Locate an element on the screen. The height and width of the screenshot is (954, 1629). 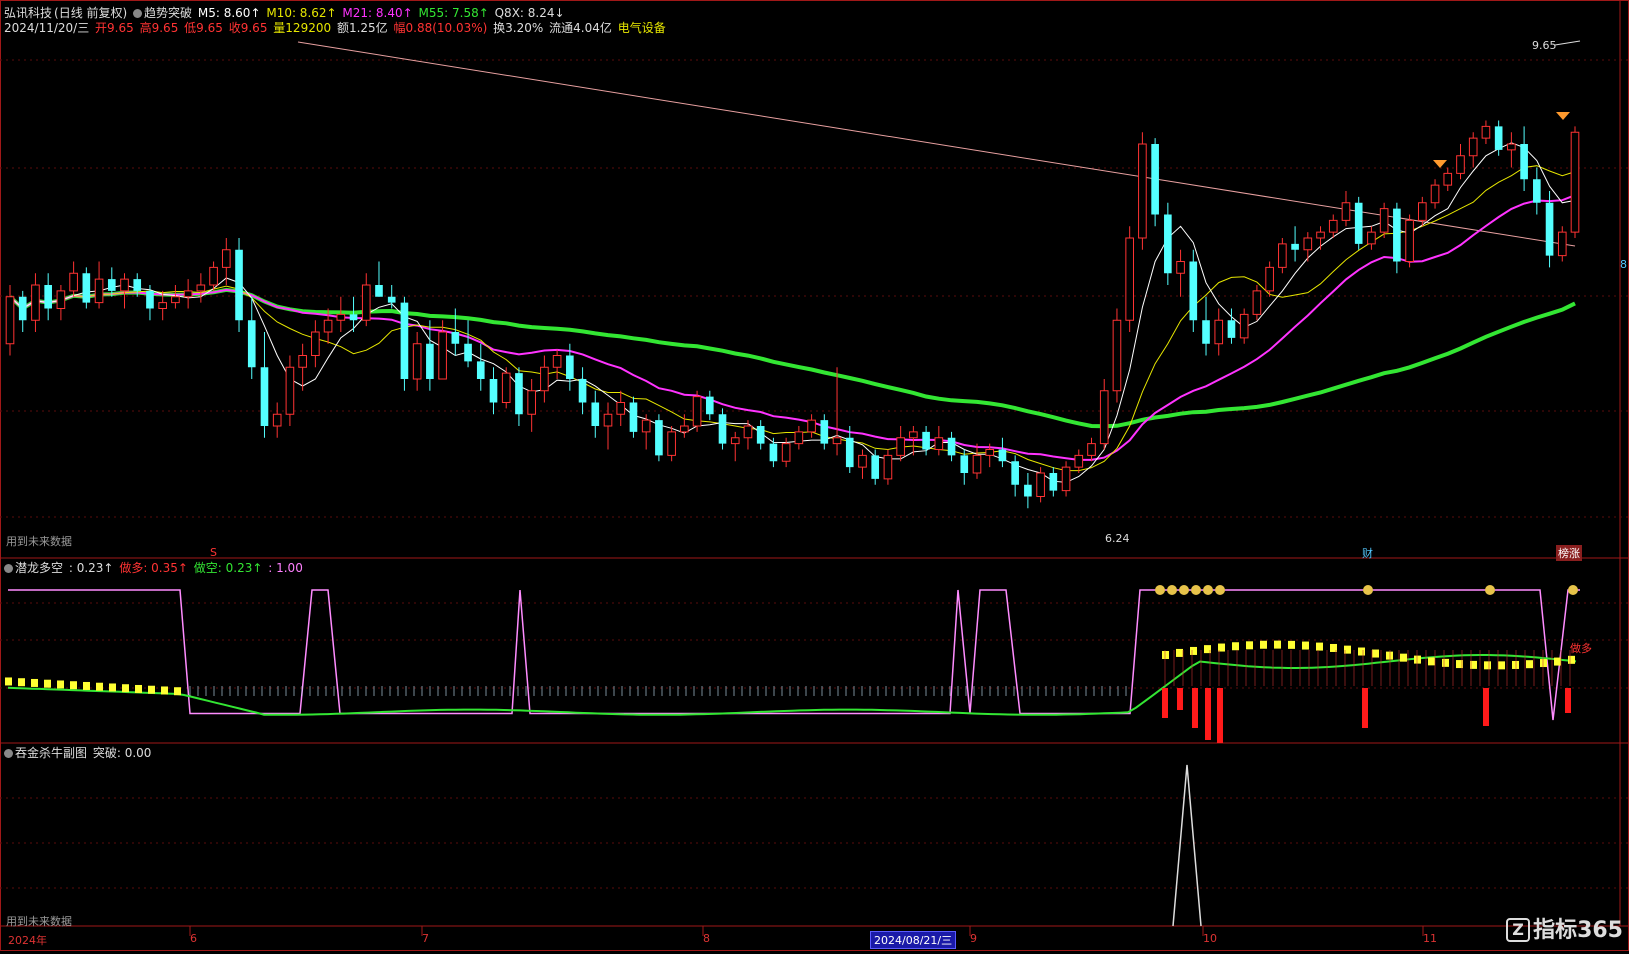
sub1-short-value: 做空: 0.23↑ is located at coordinates (228, 568).